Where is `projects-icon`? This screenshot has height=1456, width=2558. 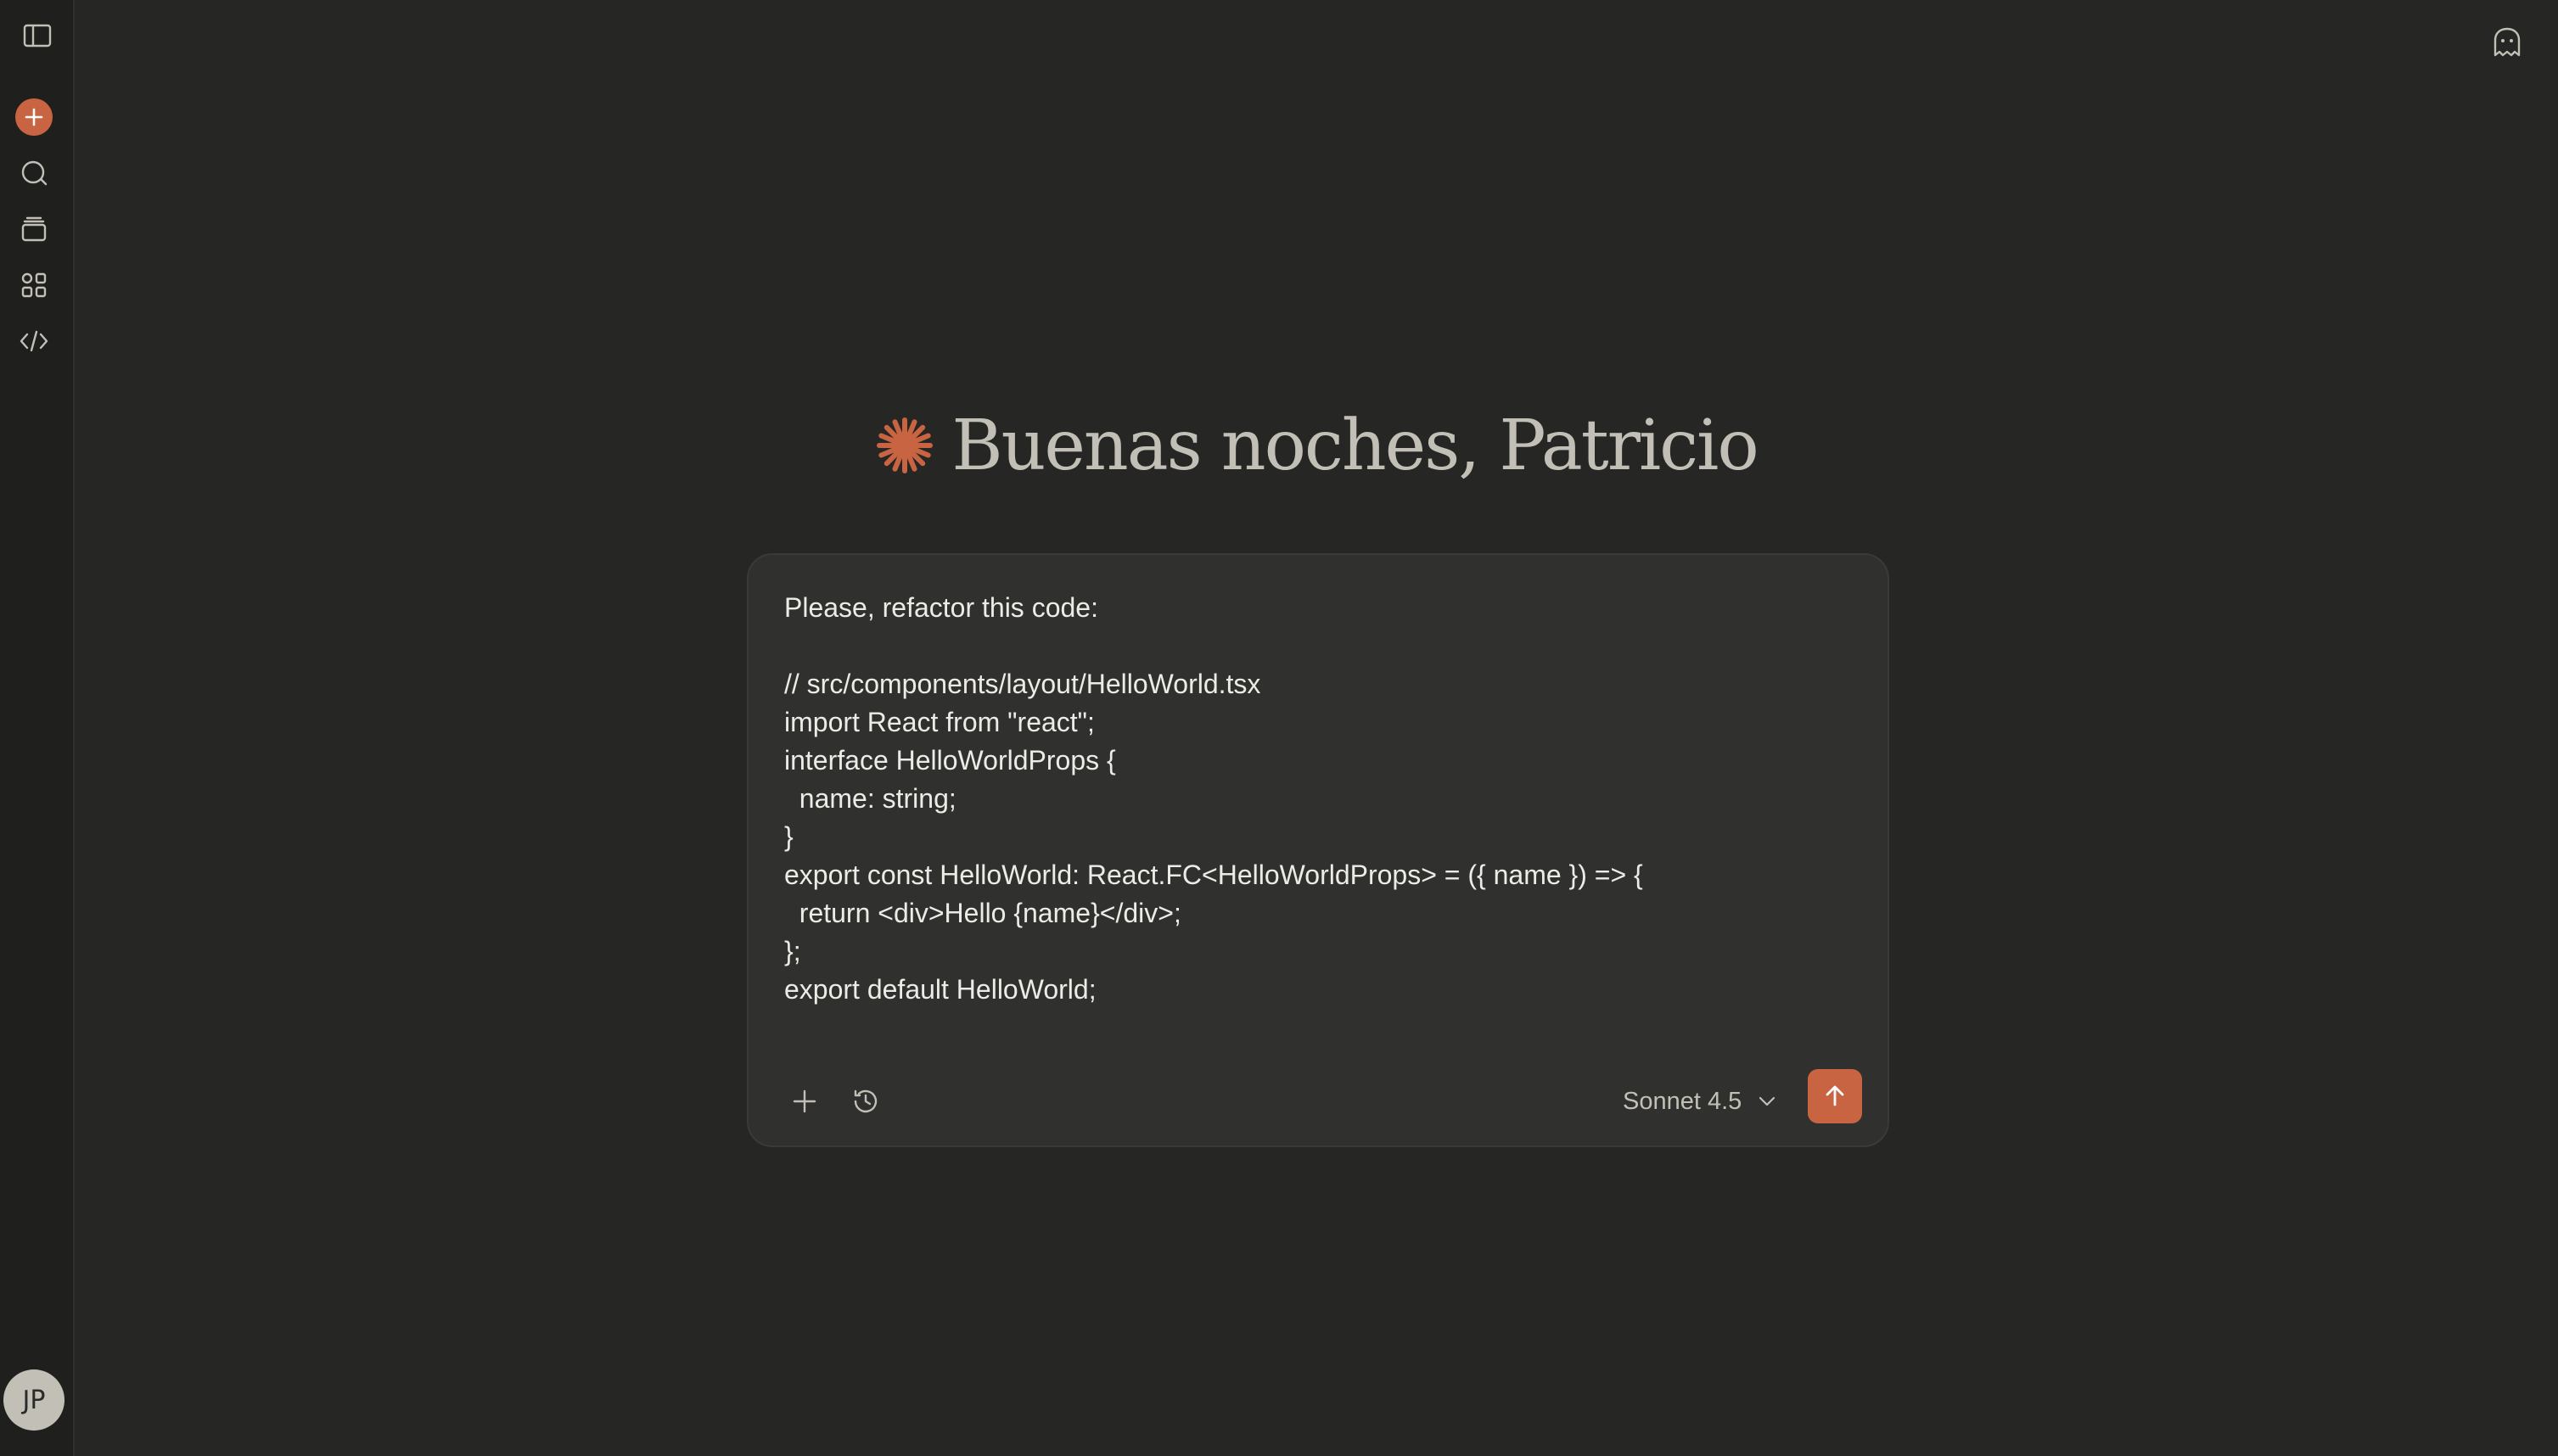 projects-icon is located at coordinates (34, 229).